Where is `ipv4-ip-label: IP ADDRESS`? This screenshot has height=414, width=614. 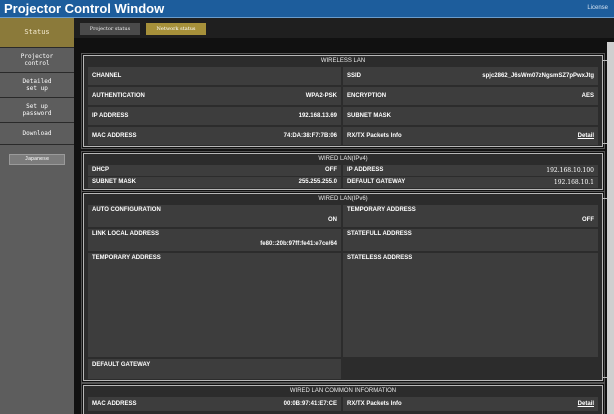 ipv4-ip-label: IP ADDRESS is located at coordinates (365, 170).